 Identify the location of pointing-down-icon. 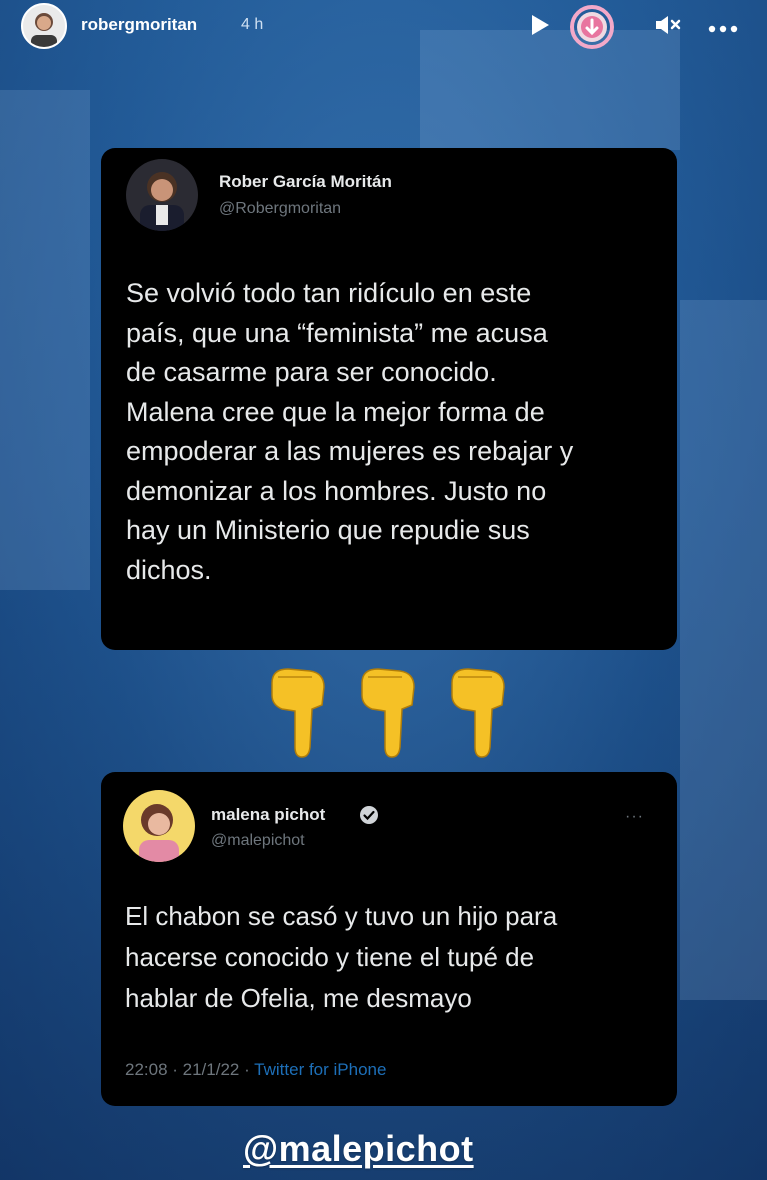
(388, 713).